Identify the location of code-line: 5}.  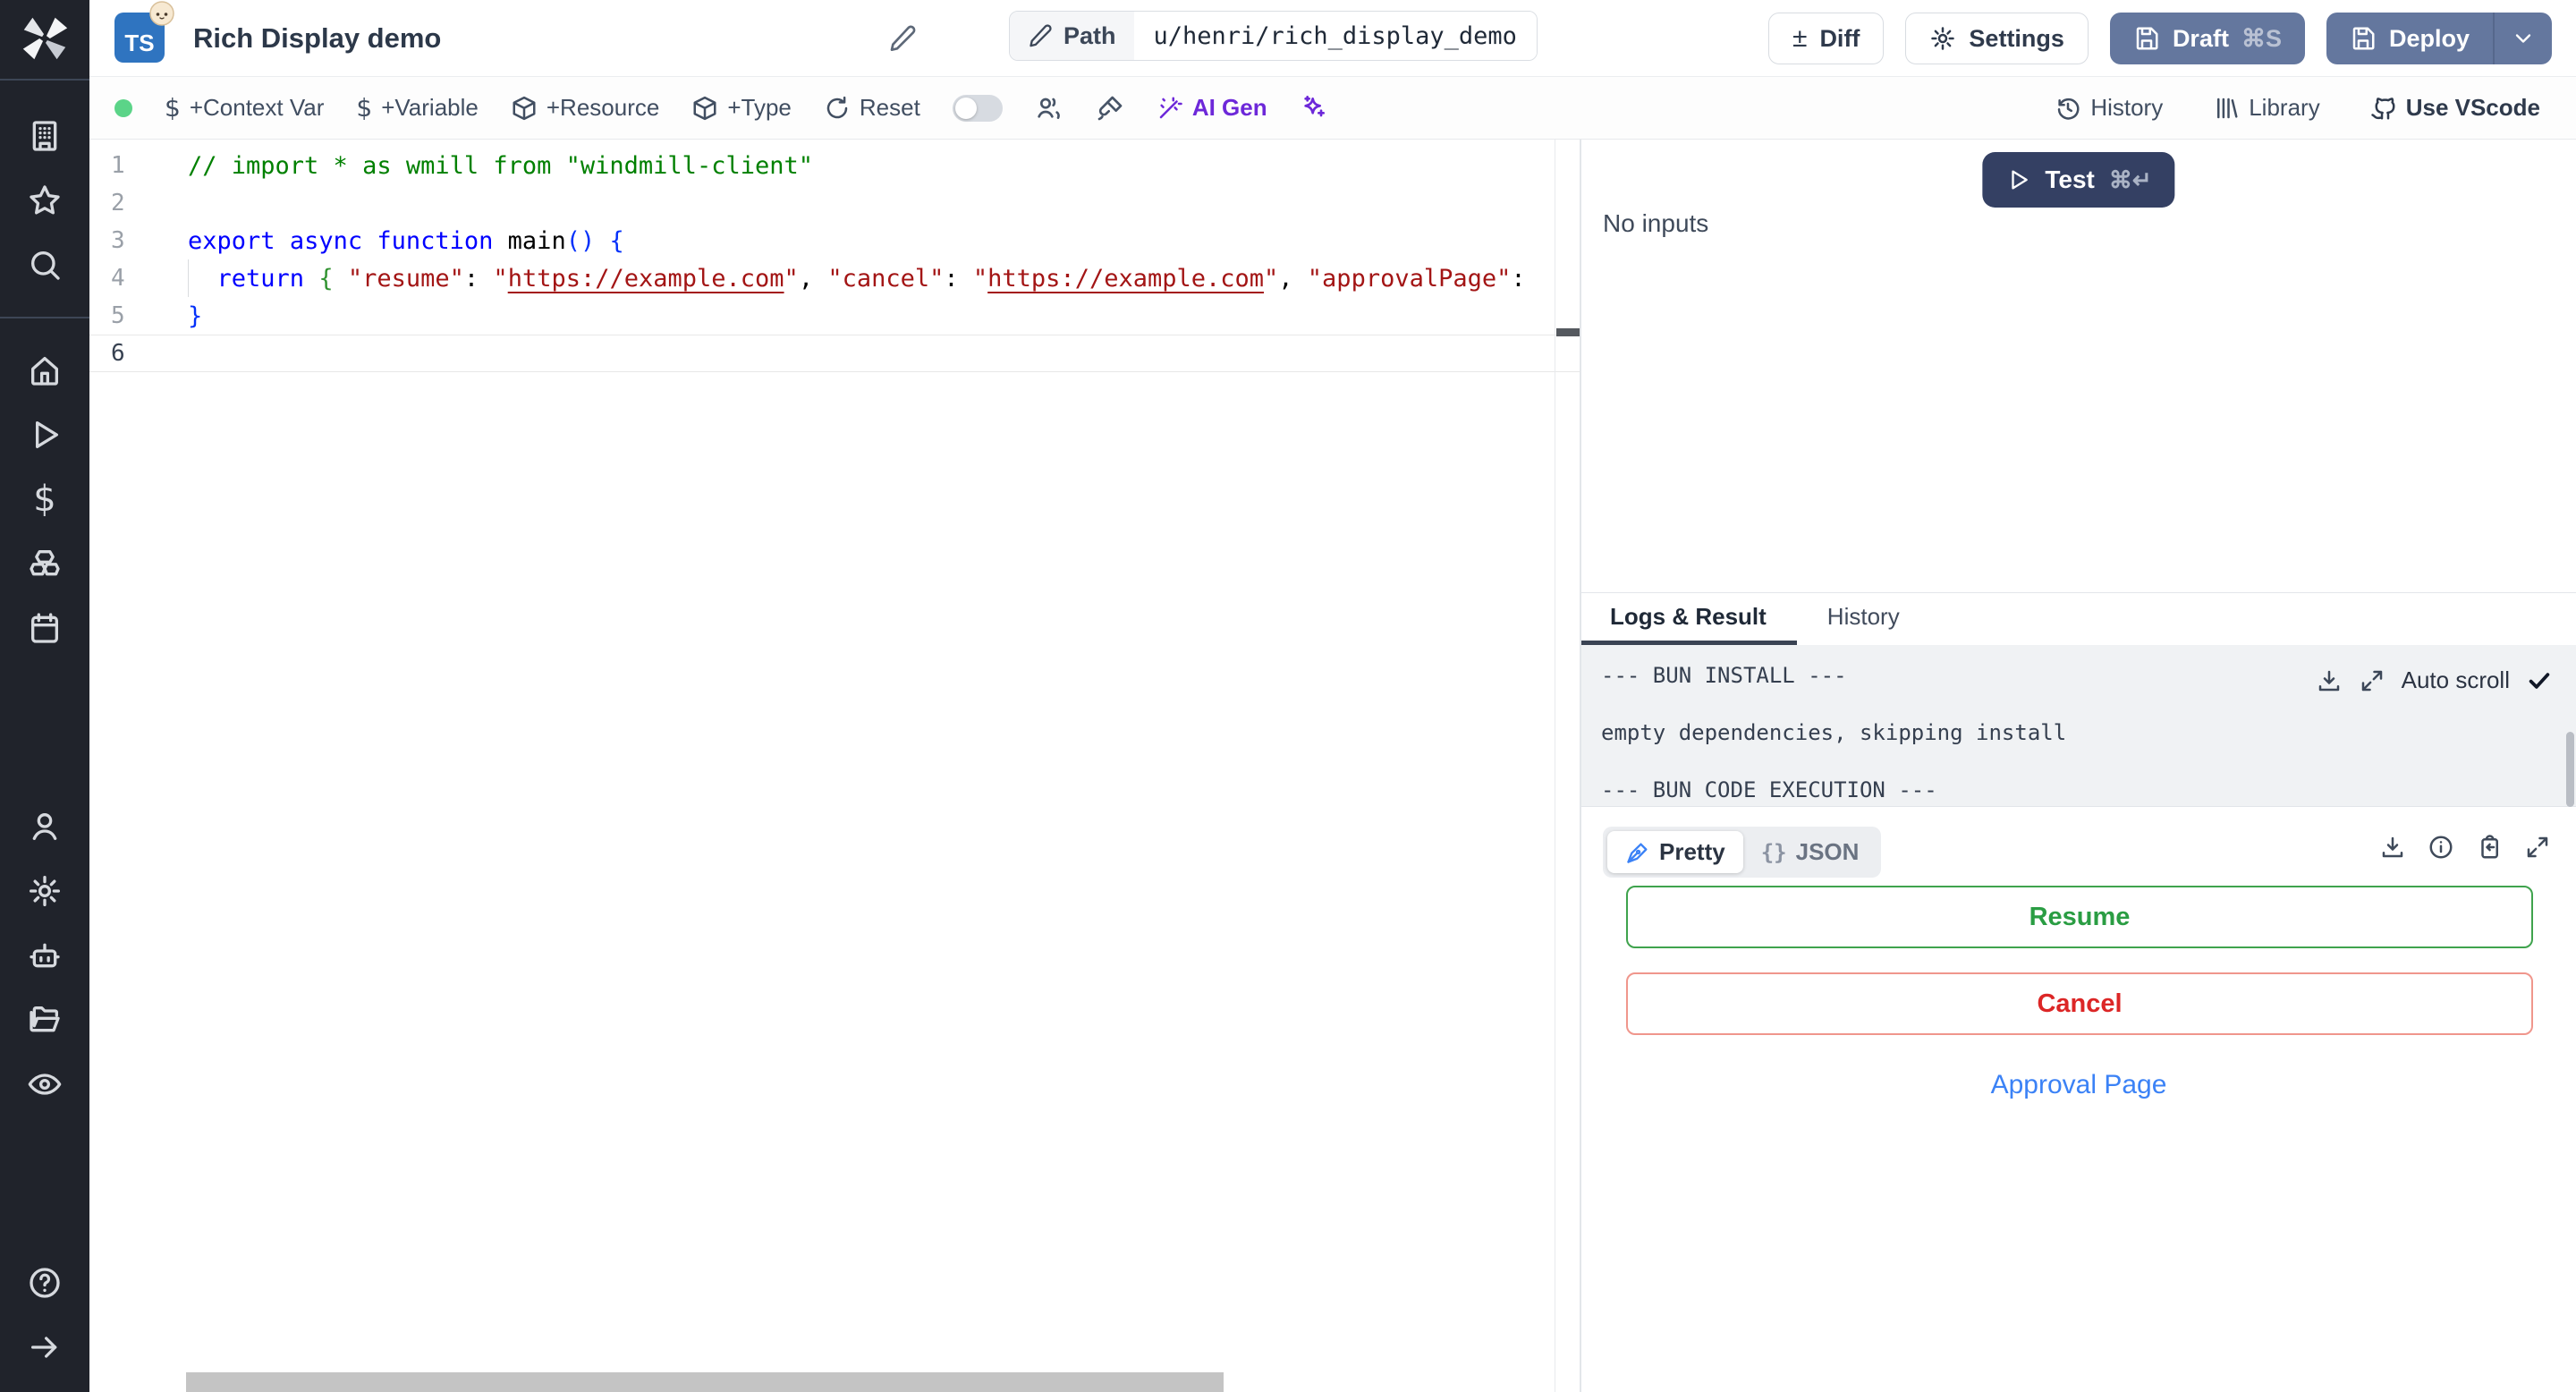
(834, 316).